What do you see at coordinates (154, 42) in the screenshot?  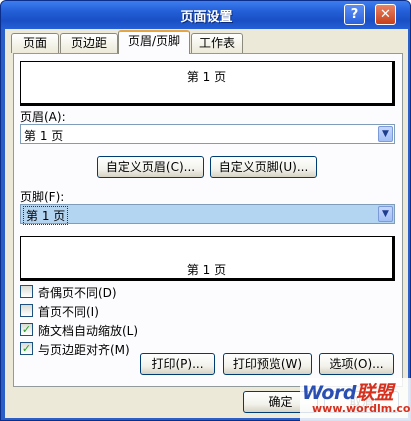 I see `tab-header-footer: 页眉/页脚` at bounding box center [154, 42].